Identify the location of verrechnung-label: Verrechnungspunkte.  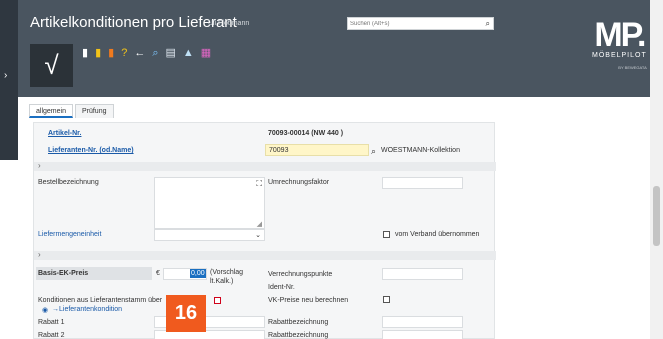
(300, 274).